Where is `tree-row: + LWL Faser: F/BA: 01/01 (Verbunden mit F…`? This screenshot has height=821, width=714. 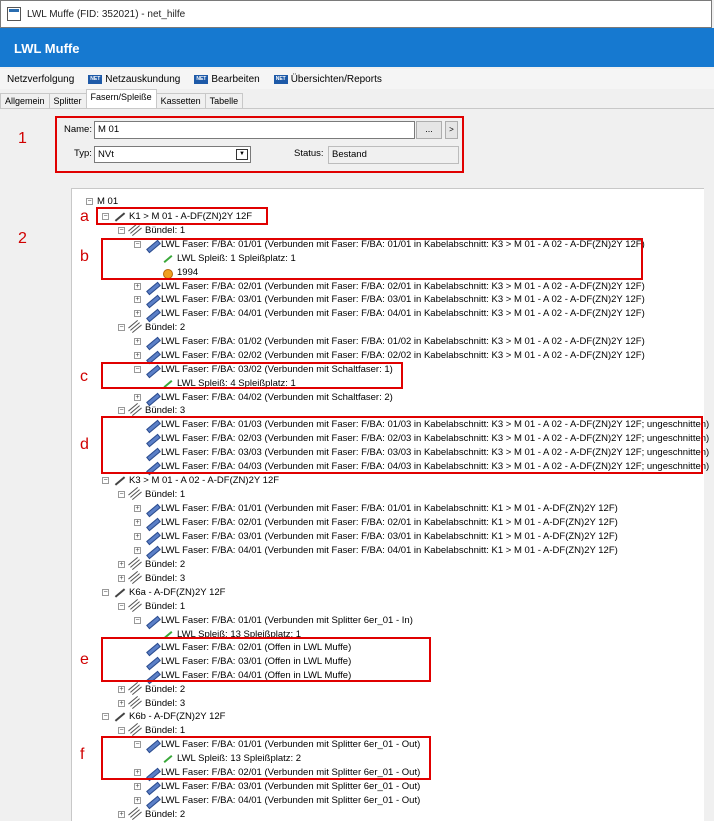
tree-row: + LWL Faser: F/BA: 01/01 (Verbunden mit F… is located at coordinates (376, 508).